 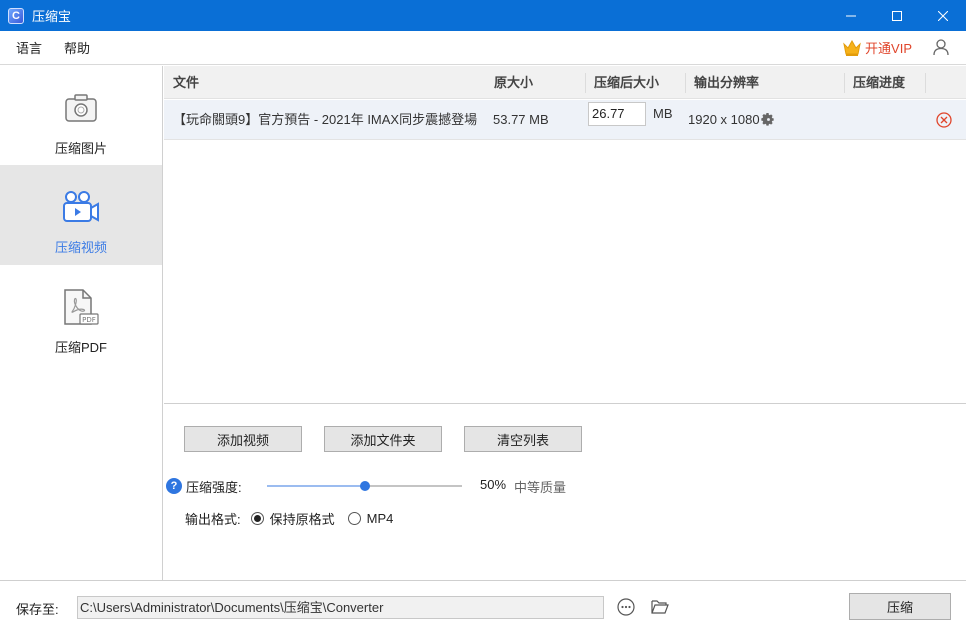 What do you see at coordinates (617, 114) in the screenshot?
I see `compressed-size-input: 26.77` at bounding box center [617, 114].